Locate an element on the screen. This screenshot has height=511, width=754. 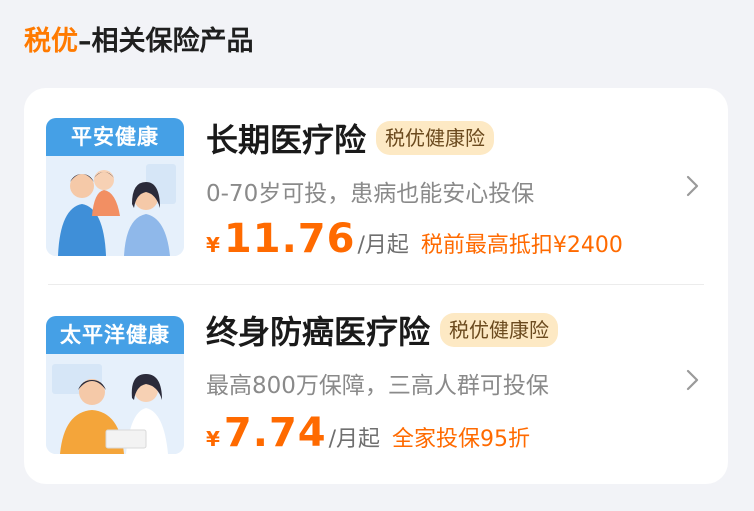
product-description: 最高800万保障，三高人群可投保 is located at coordinates (377, 386).